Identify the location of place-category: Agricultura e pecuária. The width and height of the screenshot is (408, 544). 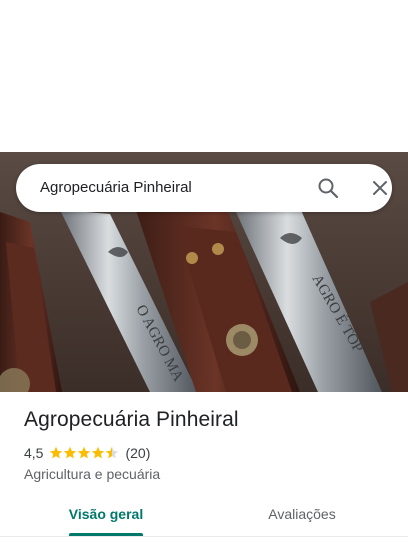
(92, 474).